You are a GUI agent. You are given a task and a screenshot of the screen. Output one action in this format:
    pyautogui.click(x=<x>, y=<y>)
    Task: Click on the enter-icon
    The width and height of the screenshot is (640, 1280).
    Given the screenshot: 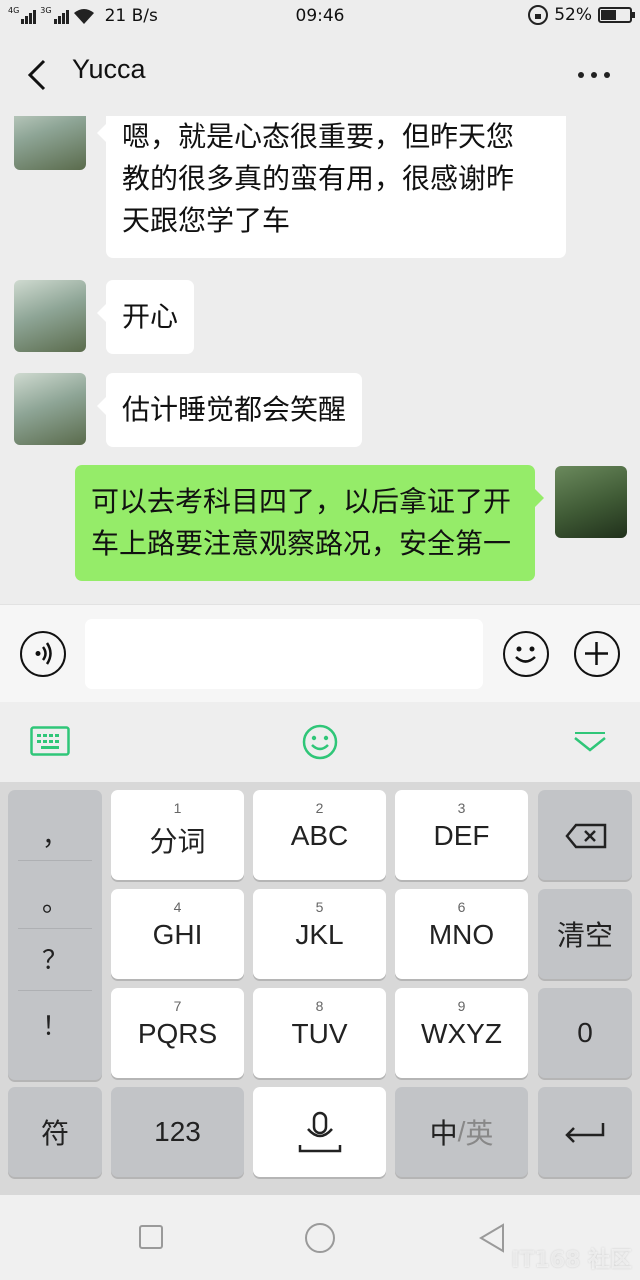 What is the action you would take?
    pyautogui.click(x=585, y=1133)
    